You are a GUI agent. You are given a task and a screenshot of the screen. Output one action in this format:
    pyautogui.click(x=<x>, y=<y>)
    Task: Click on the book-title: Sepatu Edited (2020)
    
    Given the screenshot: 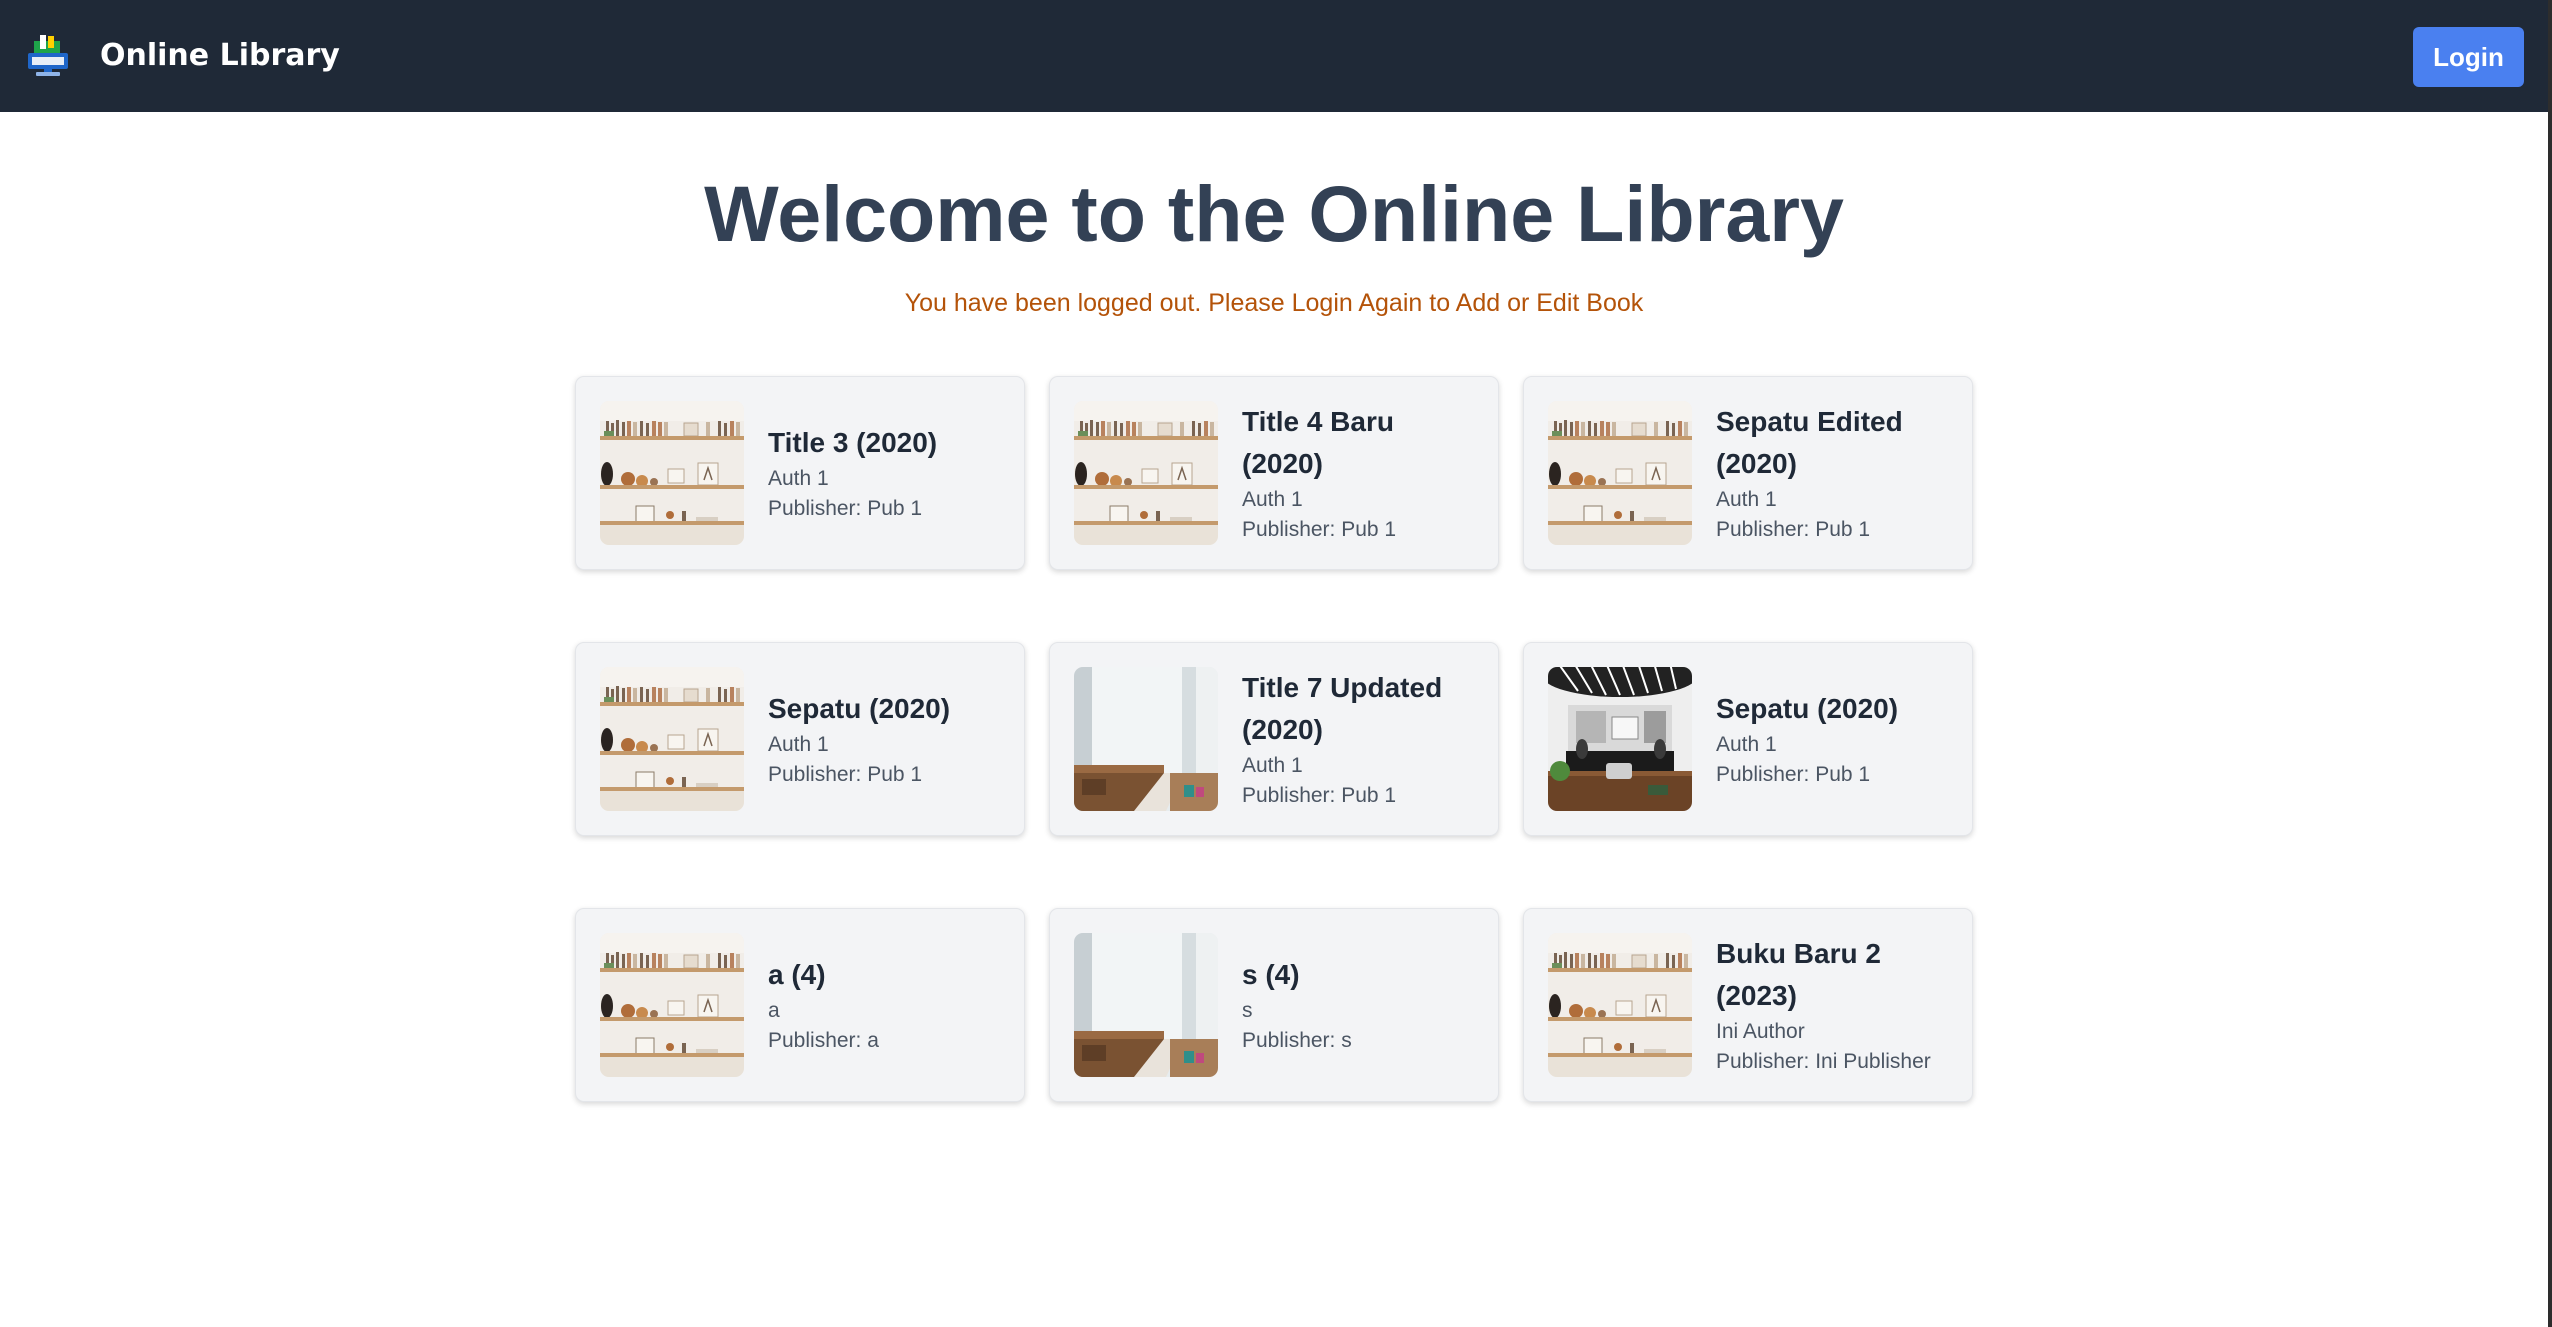 What is the action you would take?
    pyautogui.click(x=1809, y=442)
    